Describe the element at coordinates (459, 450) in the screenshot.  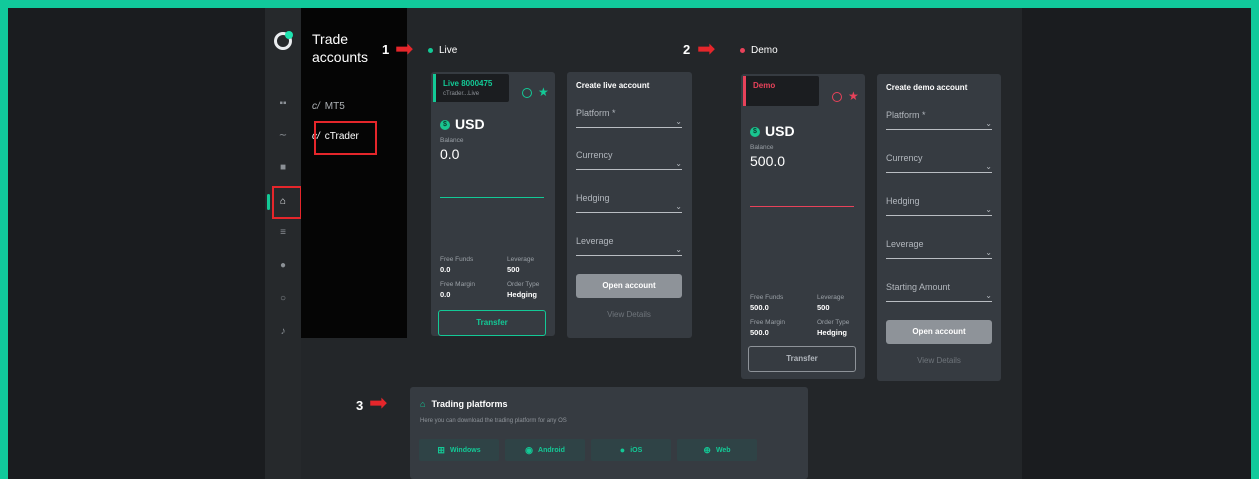
I see `download-windows-button: ⊞ Windows` at that location.